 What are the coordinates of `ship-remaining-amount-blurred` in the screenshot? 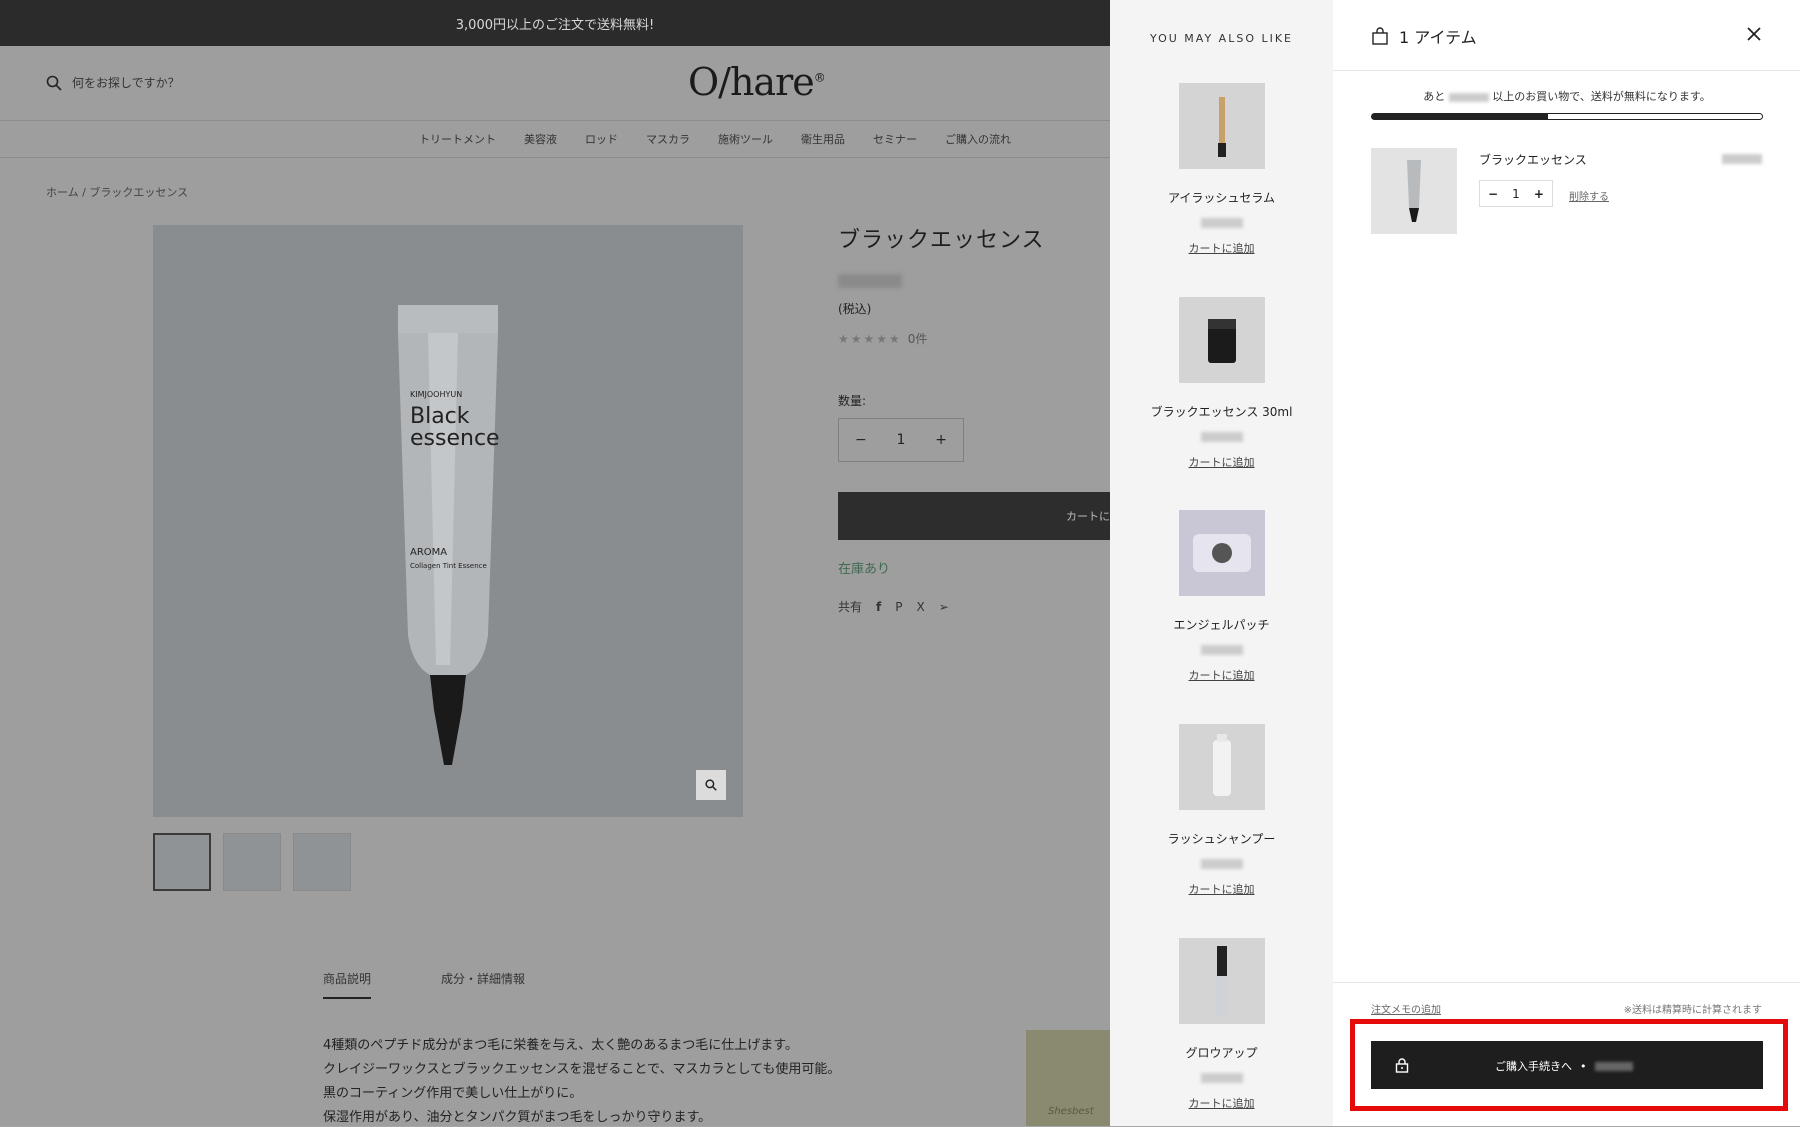 It's located at (1468, 97).